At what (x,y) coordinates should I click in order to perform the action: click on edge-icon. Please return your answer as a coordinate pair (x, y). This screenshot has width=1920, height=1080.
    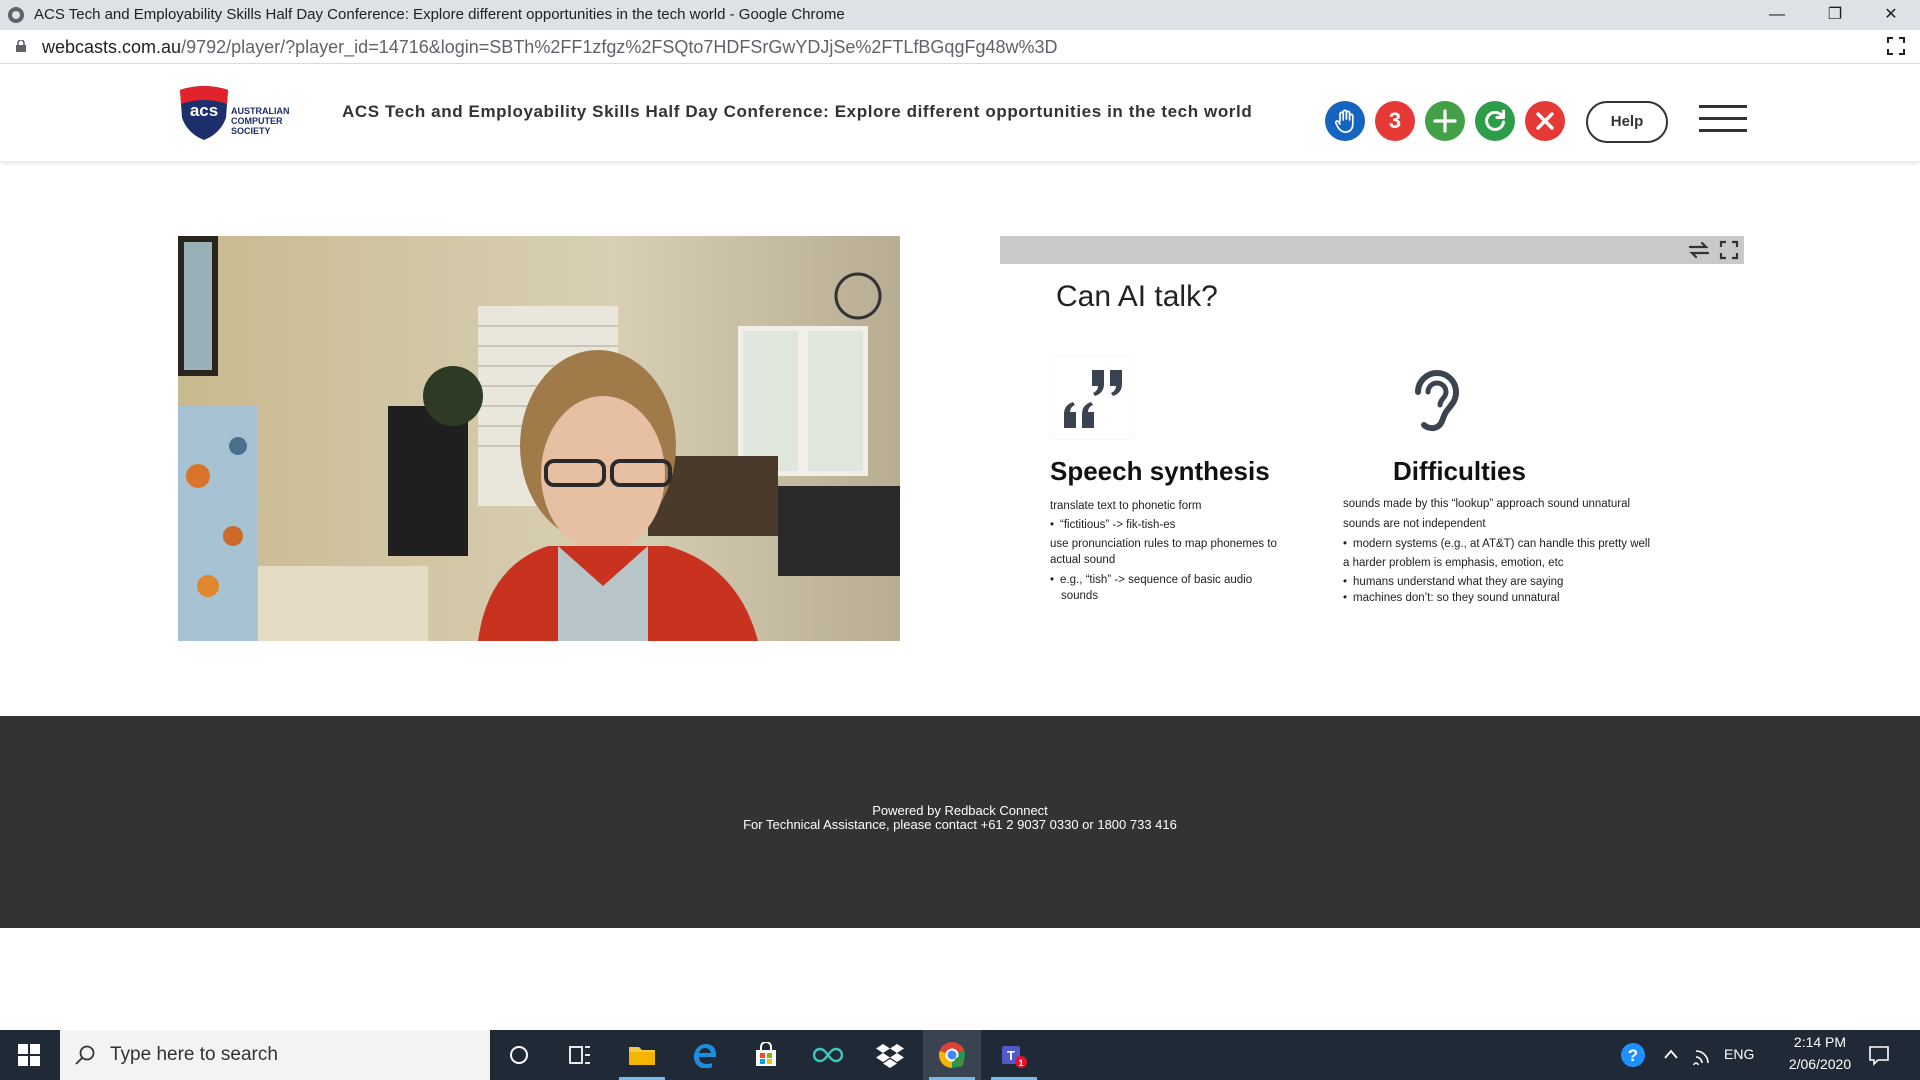
    Looking at the image, I should click on (705, 1056).